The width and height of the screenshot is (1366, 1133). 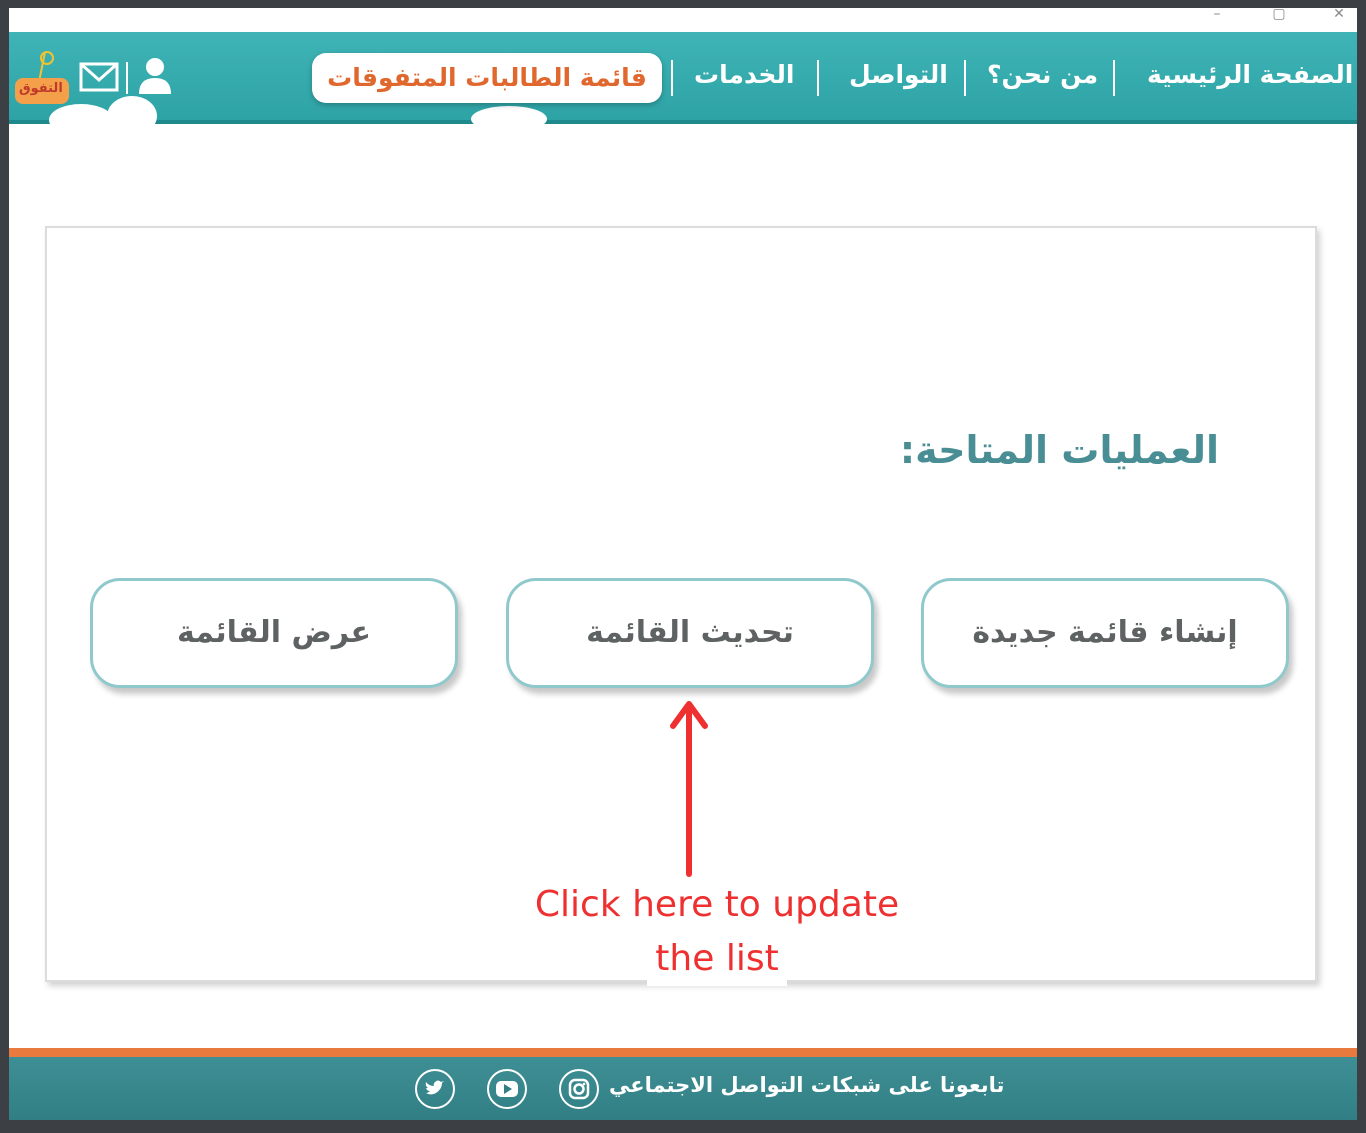 I want to click on nav-item-home: الصفحة الرئيسية, so click(x=1250, y=74).